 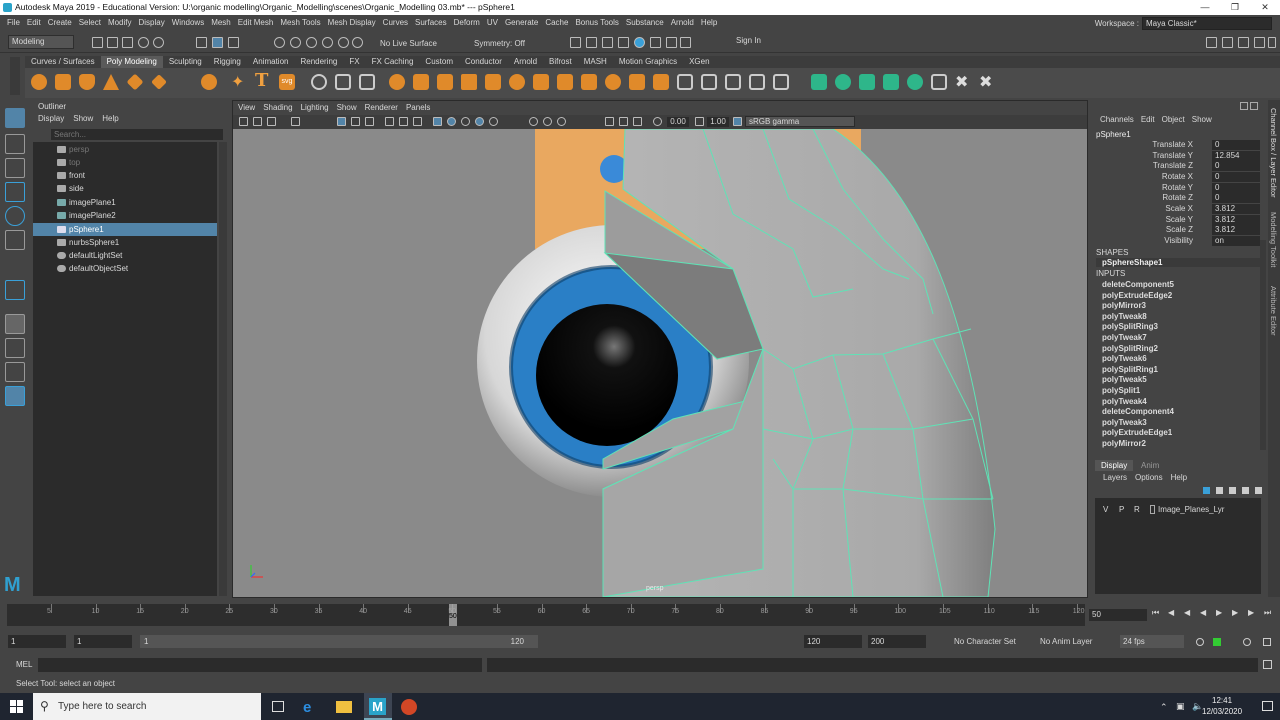 I want to click on close-window-button: ✕, so click(x=1265, y=7).